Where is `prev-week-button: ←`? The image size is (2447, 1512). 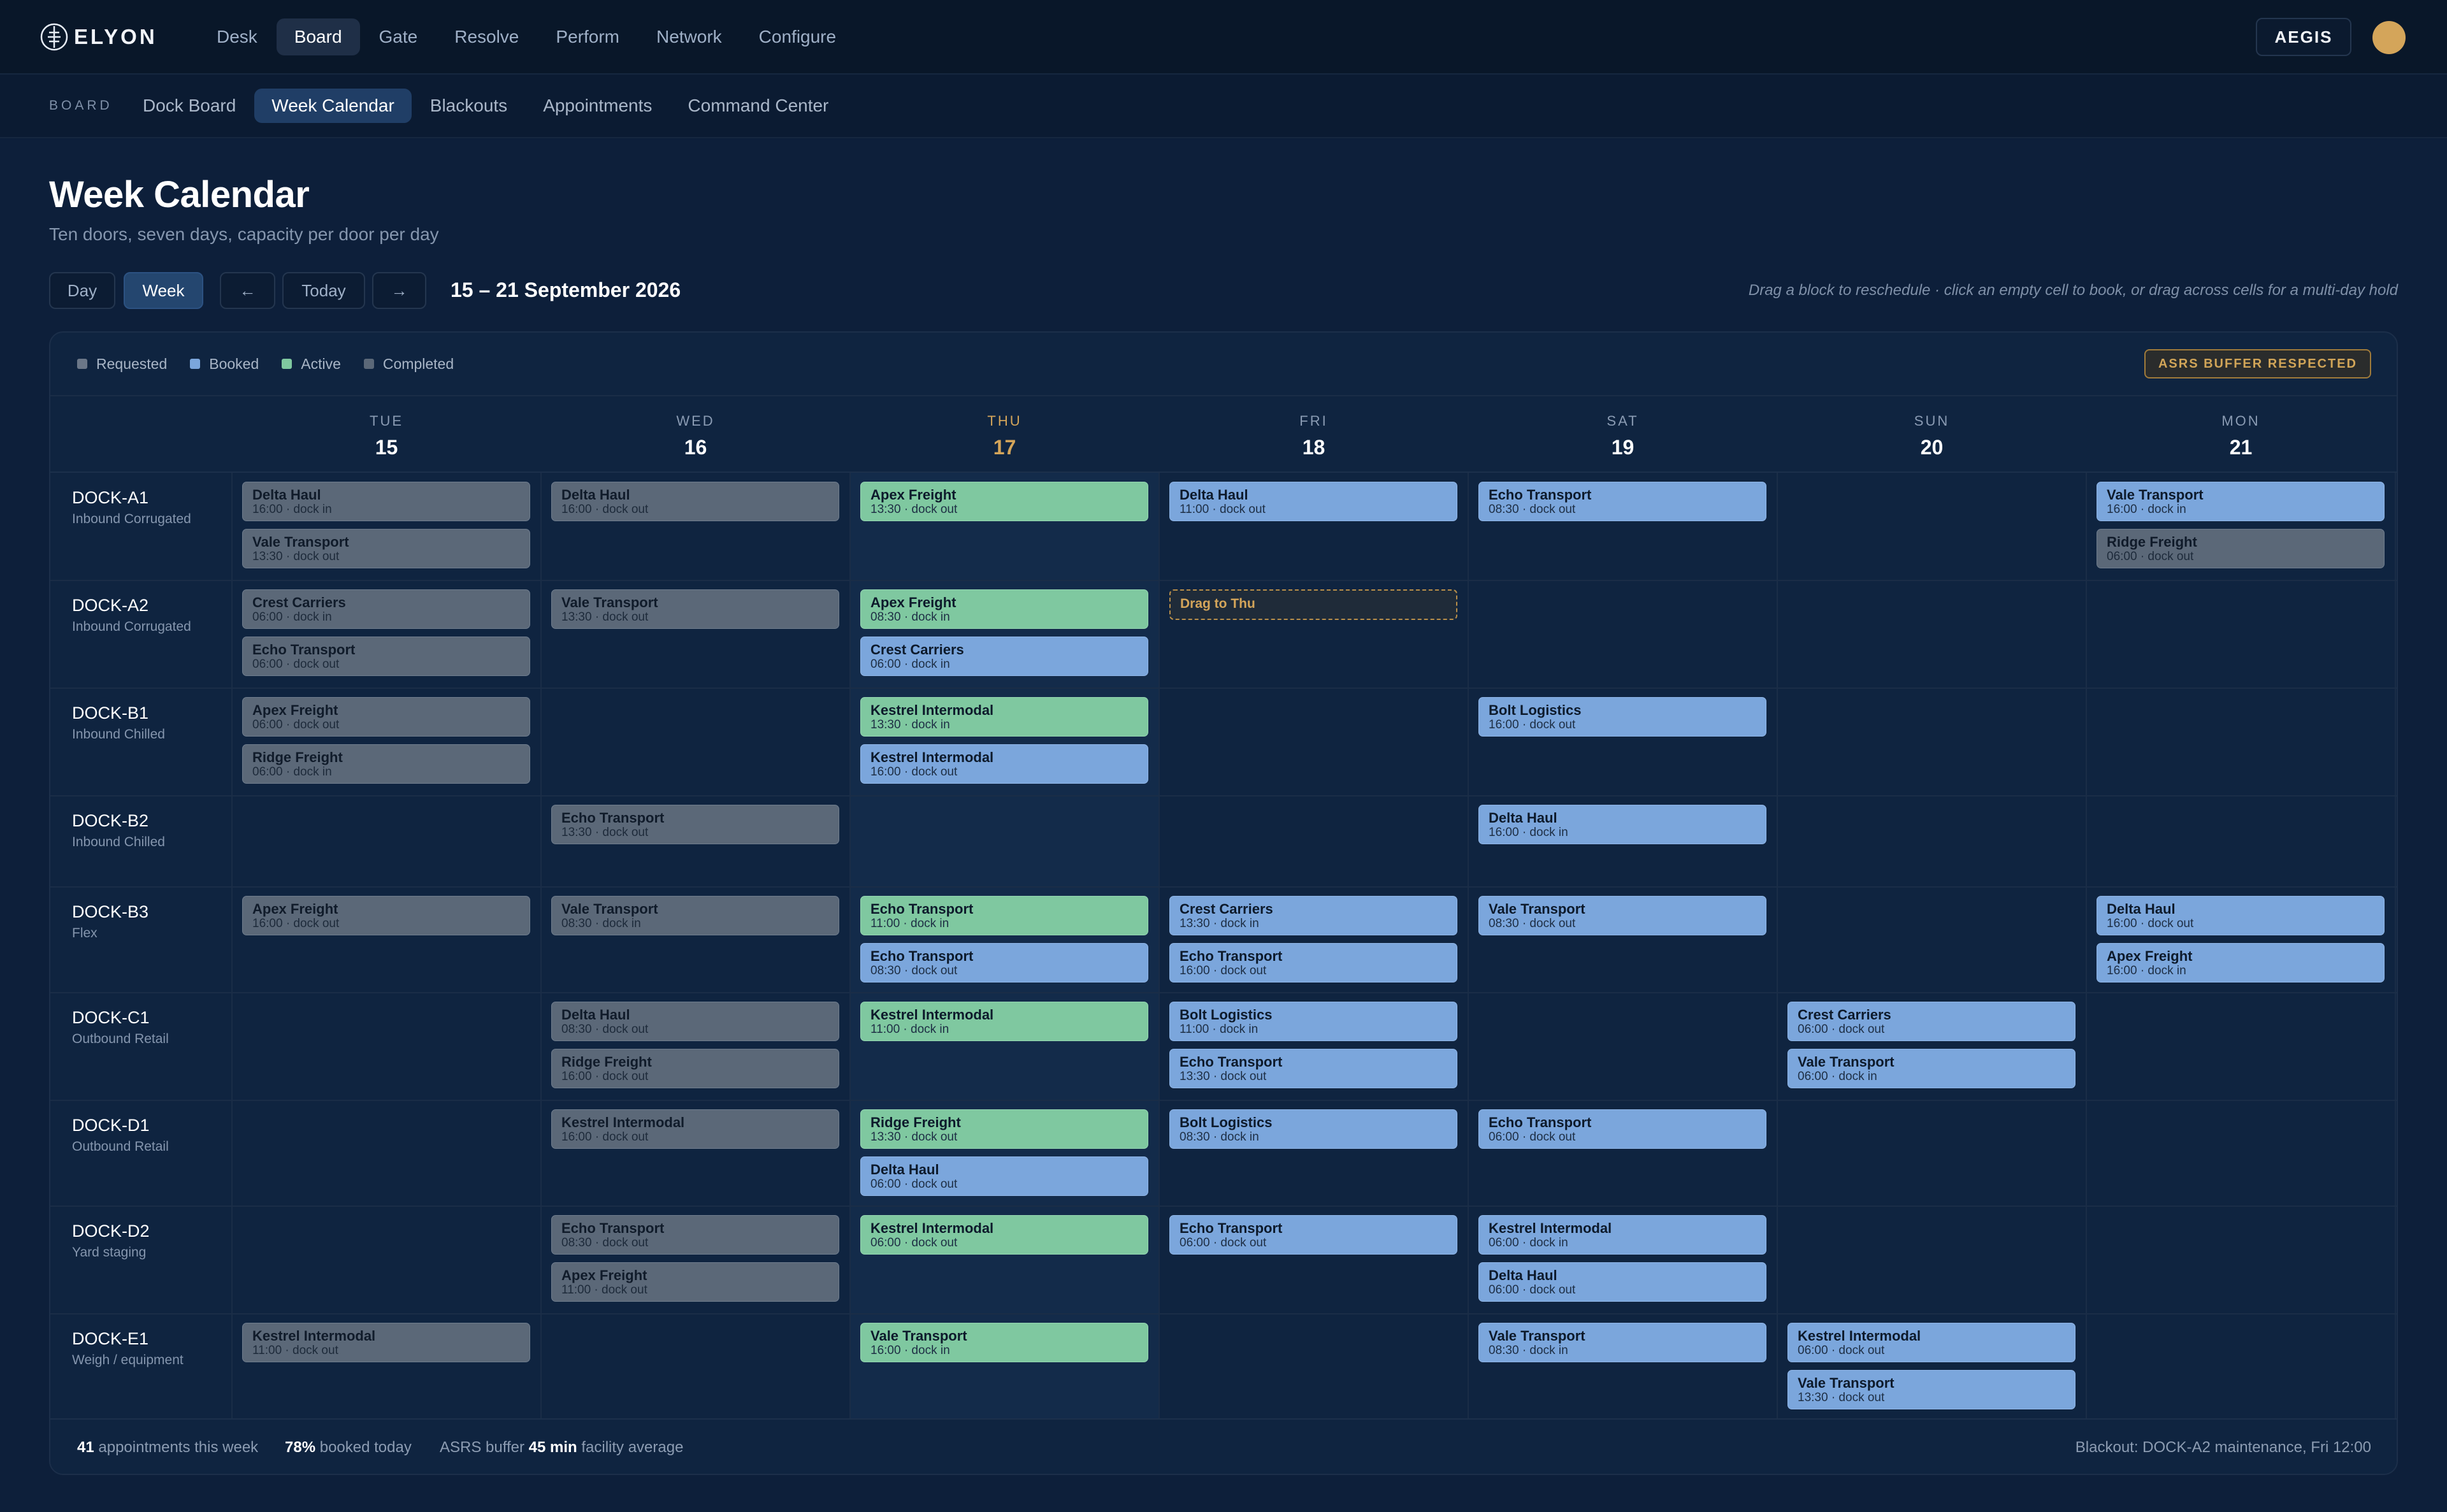
prev-week-button: ← is located at coordinates (247, 290).